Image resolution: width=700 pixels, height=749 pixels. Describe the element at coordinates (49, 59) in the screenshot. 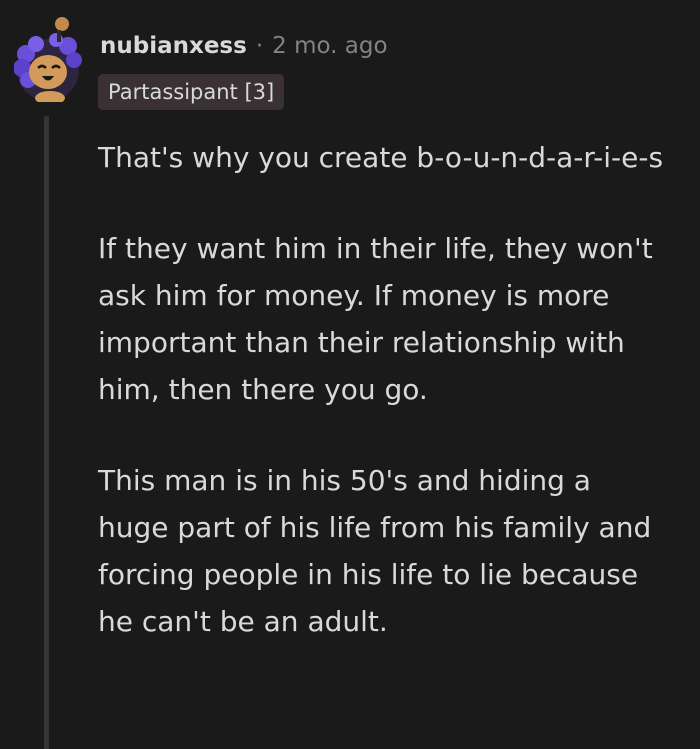

I see `user-avatar-icon` at that location.